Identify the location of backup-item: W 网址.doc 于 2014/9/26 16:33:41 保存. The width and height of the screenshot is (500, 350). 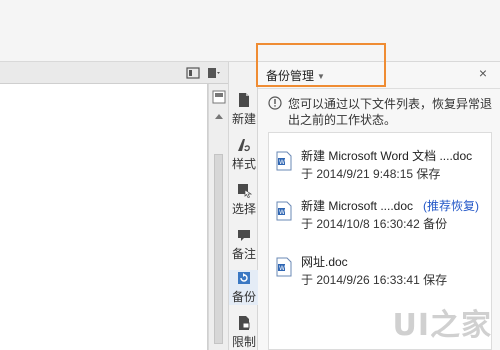
(380, 272).